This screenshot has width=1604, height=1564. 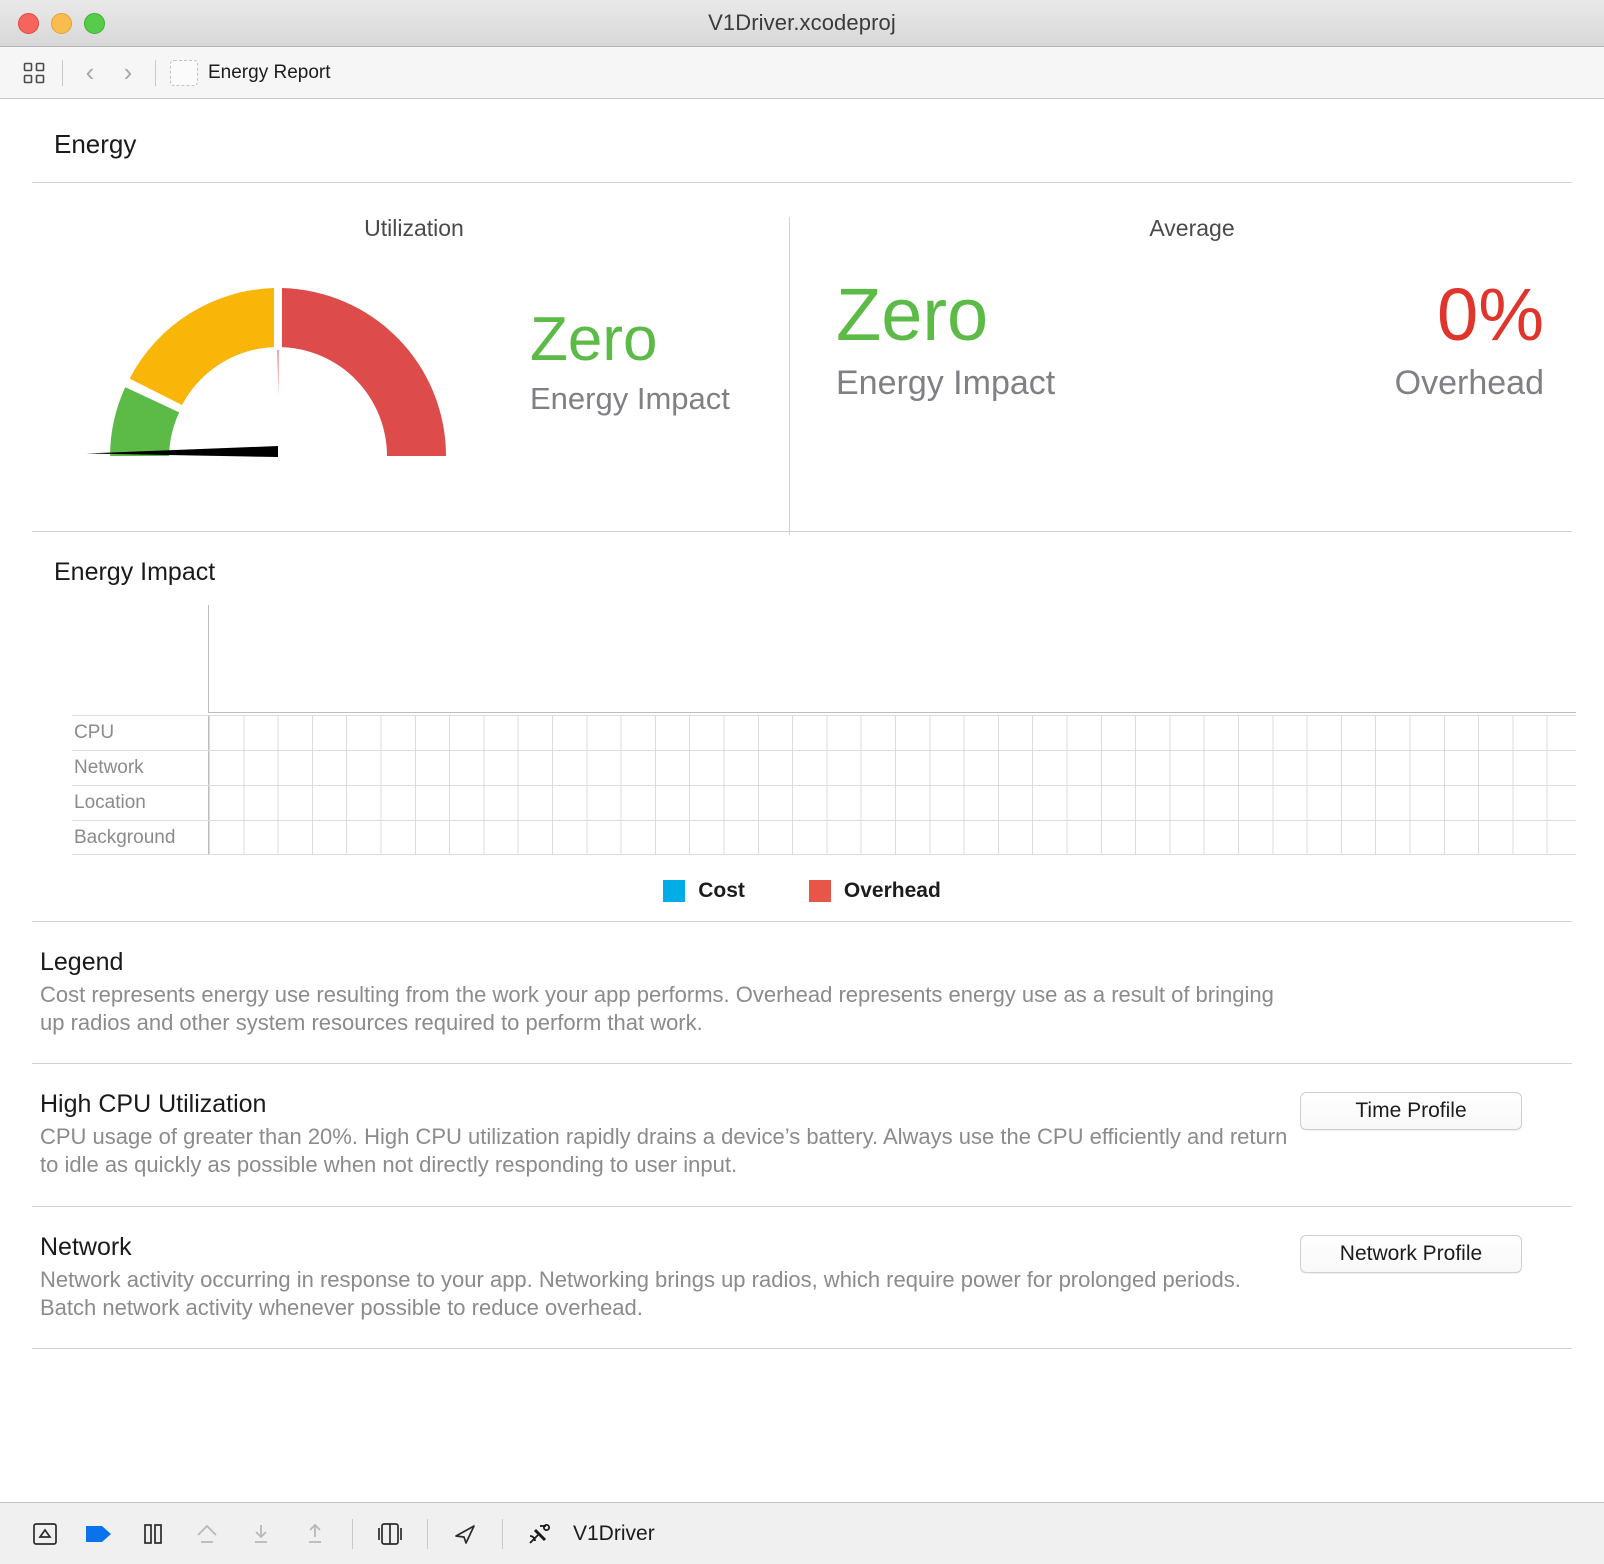 What do you see at coordinates (153, 1104) in the screenshot?
I see `section-high-cpu-title: High CPU Utilization` at bounding box center [153, 1104].